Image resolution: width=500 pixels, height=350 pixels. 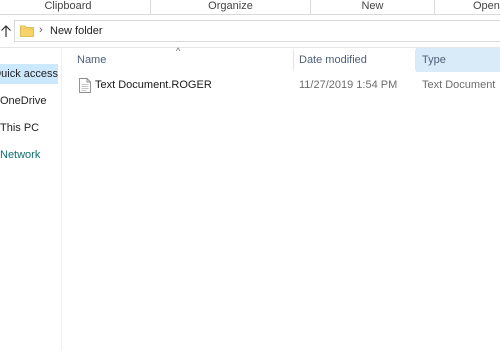 What do you see at coordinates (231, 7) in the screenshot?
I see `ribbon-group-organize: Organize` at bounding box center [231, 7].